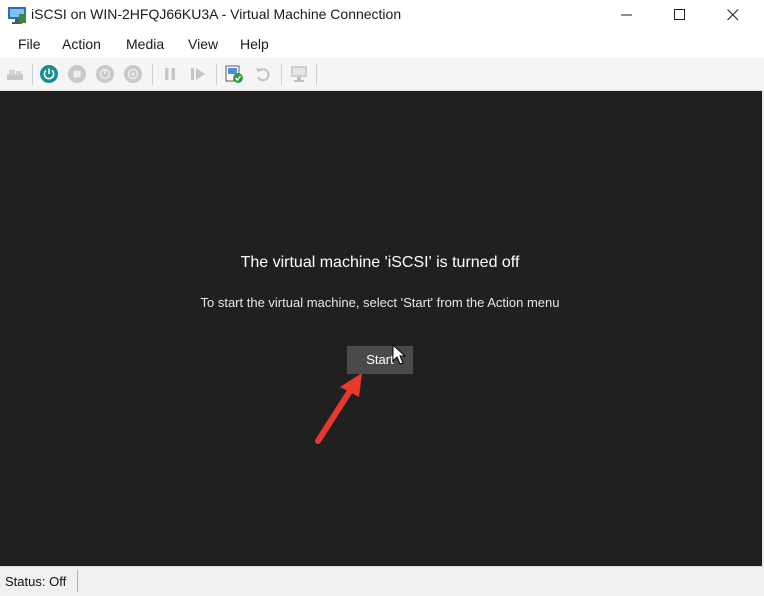 This screenshot has width=764, height=596. Describe the element at coordinates (77, 581) in the screenshot. I see `status-separator` at that location.